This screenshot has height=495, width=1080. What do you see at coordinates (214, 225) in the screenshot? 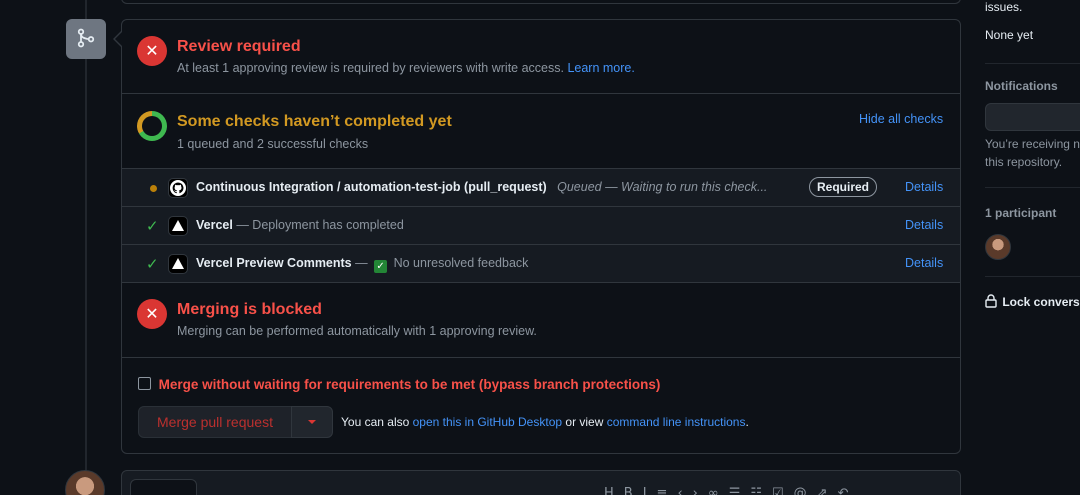
I see `check-name: Vercel` at bounding box center [214, 225].